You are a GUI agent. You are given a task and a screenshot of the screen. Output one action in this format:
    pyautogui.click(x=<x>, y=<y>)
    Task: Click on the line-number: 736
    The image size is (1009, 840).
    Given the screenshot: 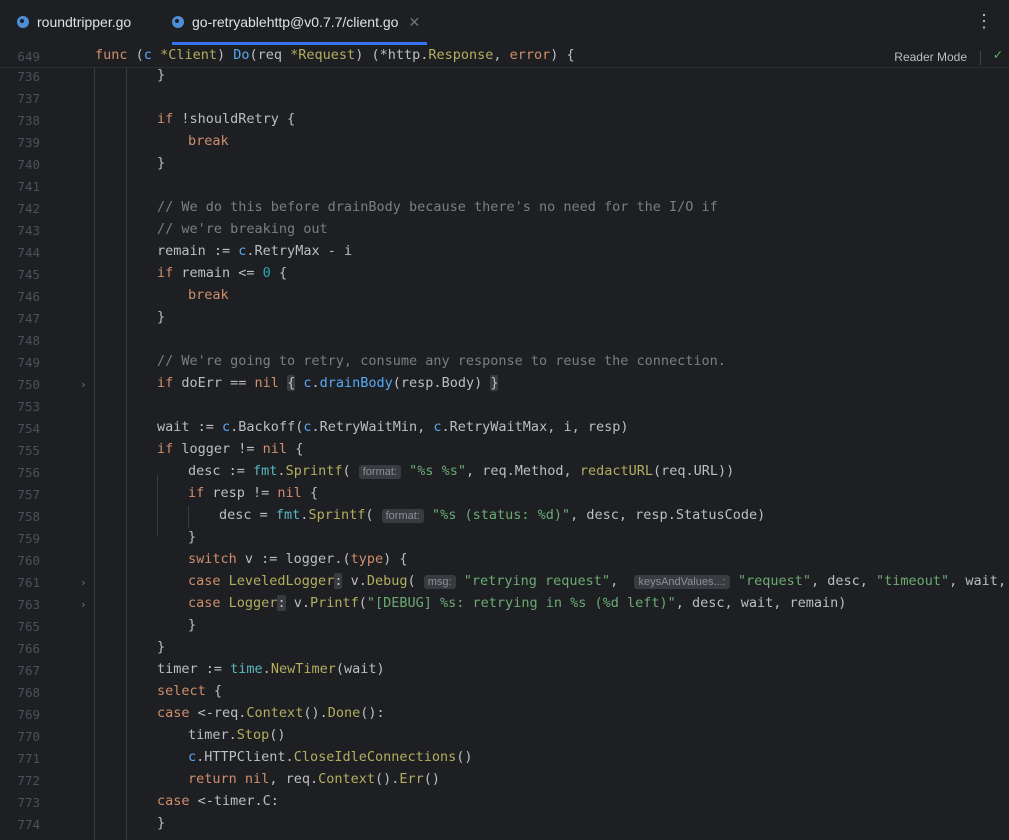 What is the action you would take?
    pyautogui.click(x=28, y=76)
    